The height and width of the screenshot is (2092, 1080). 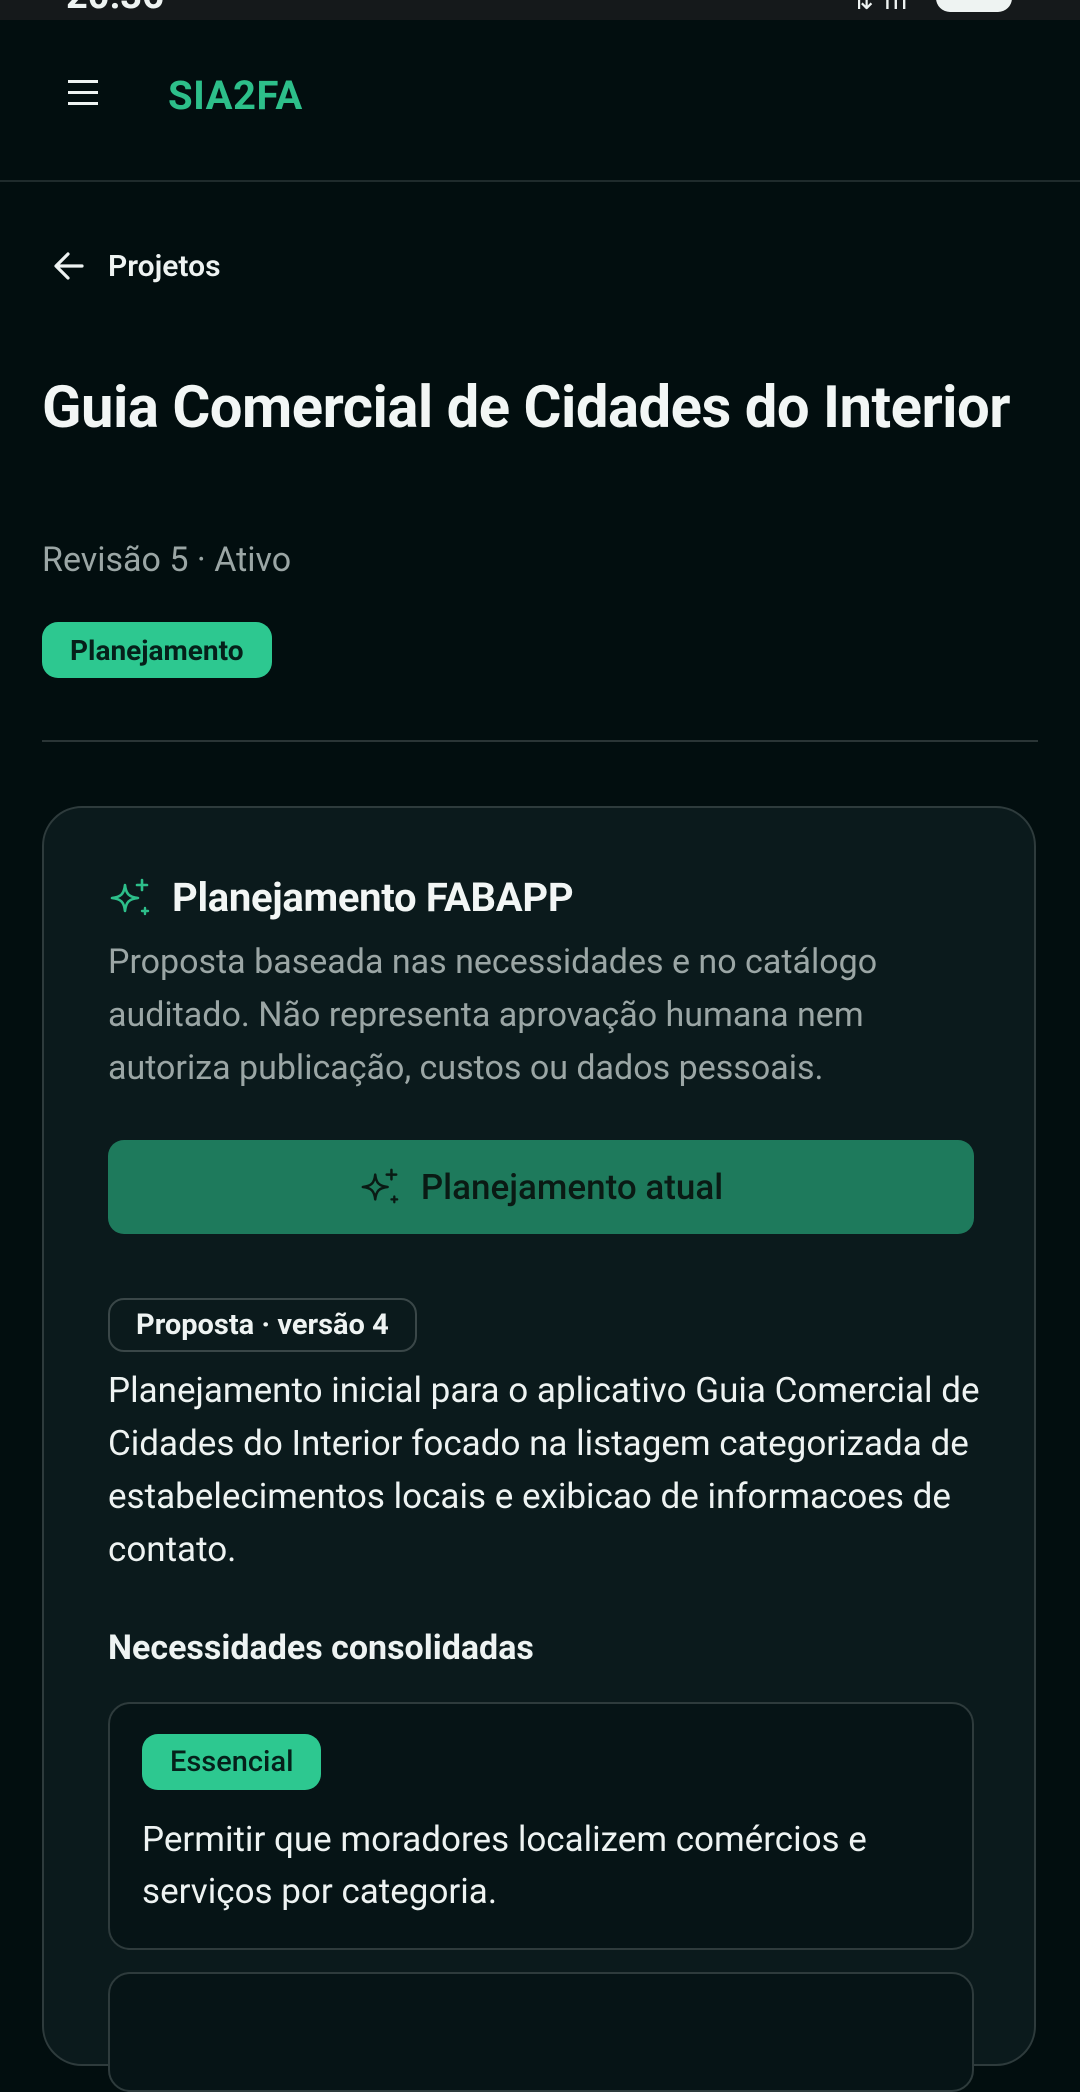 What do you see at coordinates (235, 95) in the screenshot?
I see `app-brand: SIA2FA` at bounding box center [235, 95].